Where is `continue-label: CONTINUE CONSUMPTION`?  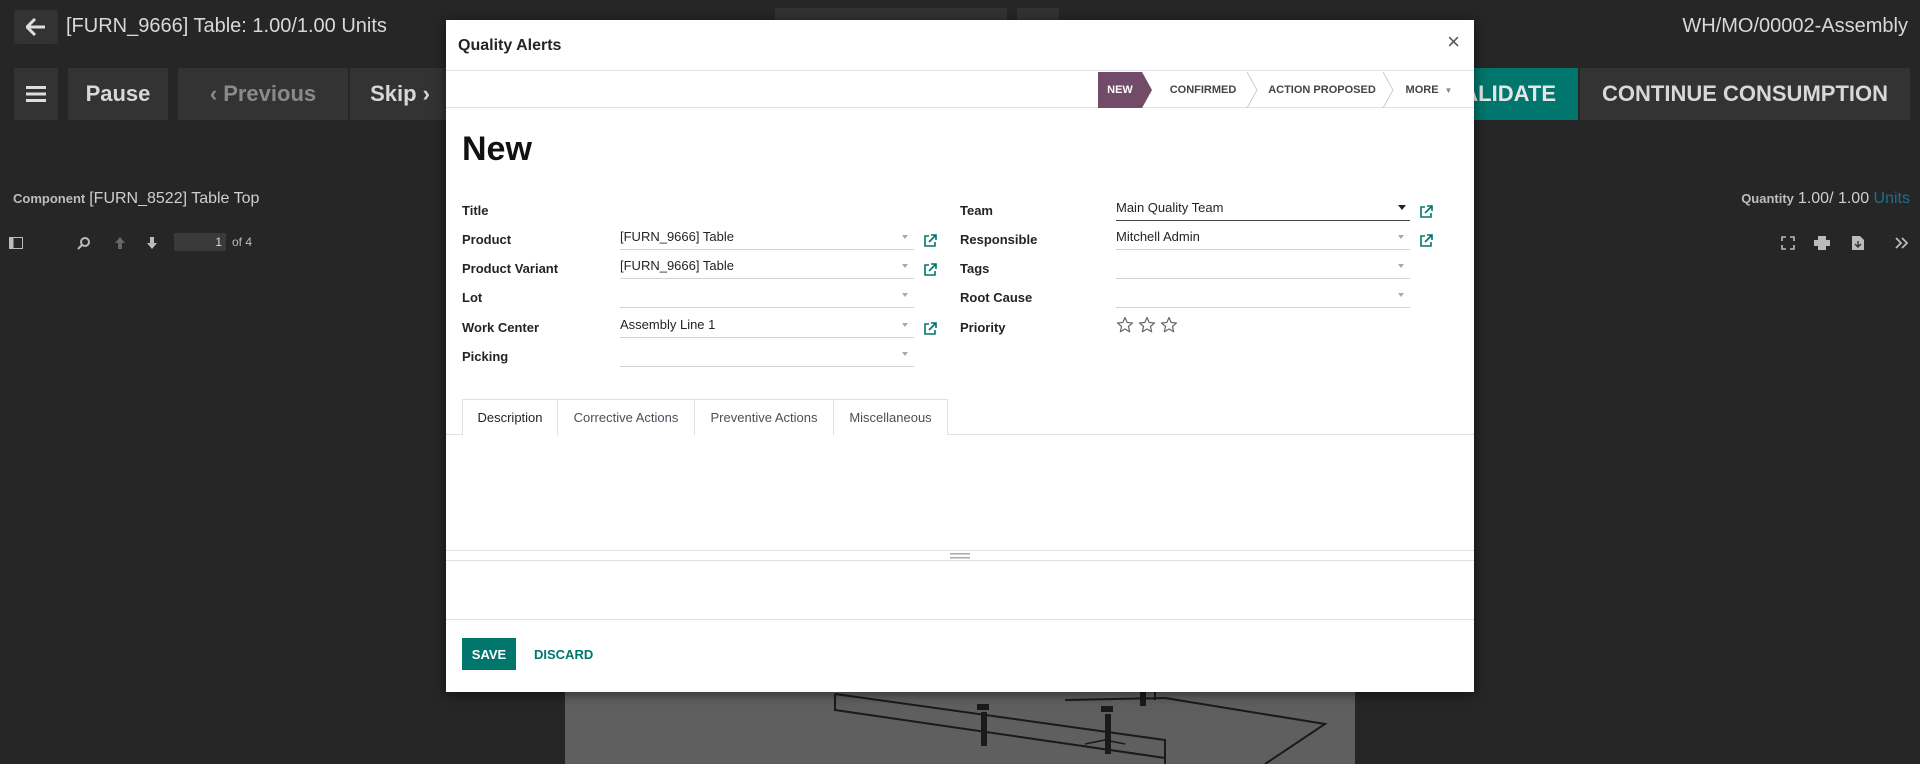 continue-label: CONTINUE CONSUMPTION is located at coordinates (1745, 93).